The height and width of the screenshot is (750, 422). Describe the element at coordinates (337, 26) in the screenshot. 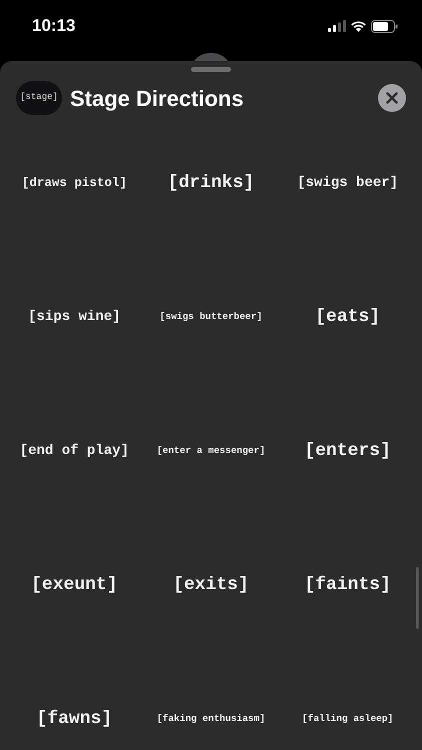

I see `signal-icon` at that location.